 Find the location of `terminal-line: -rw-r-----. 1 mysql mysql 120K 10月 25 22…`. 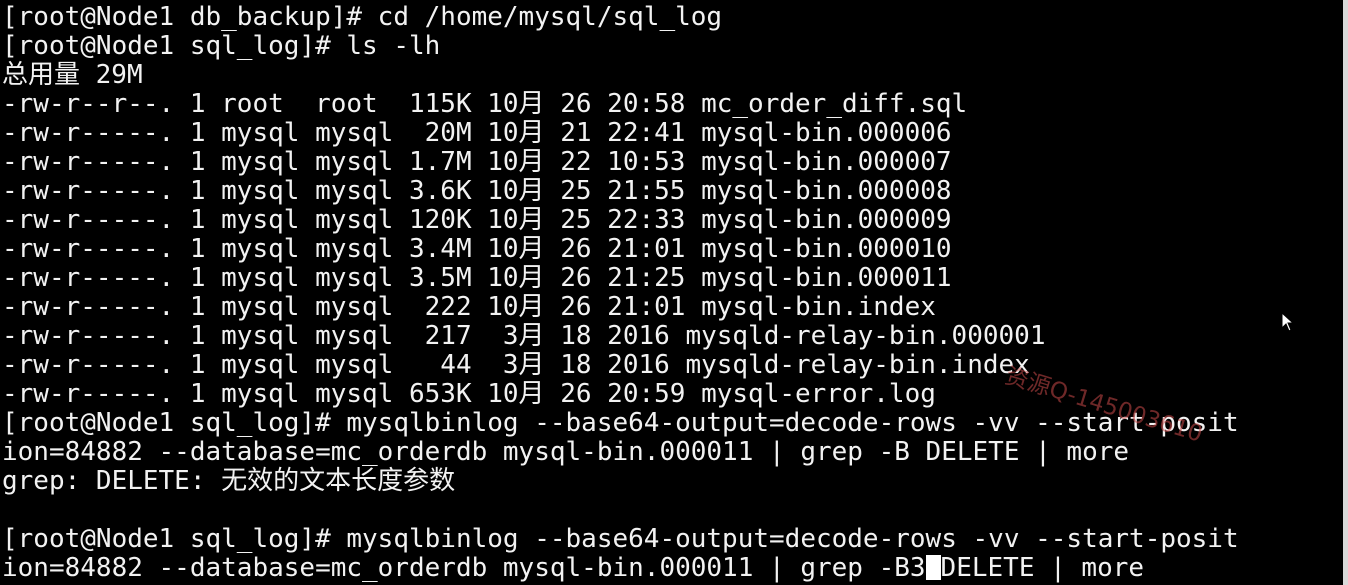

terminal-line: -rw-r-----. 1 mysql mysql 120K 10月 25 22… is located at coordinates (477, 220).